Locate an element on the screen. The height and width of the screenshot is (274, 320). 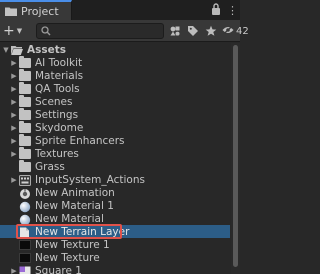
eye-hidden-icon is located at coordinates (228, 31).